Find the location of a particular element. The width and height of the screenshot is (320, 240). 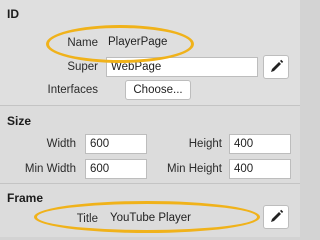

super-field: WebPage is located at coordinates (182, 67).